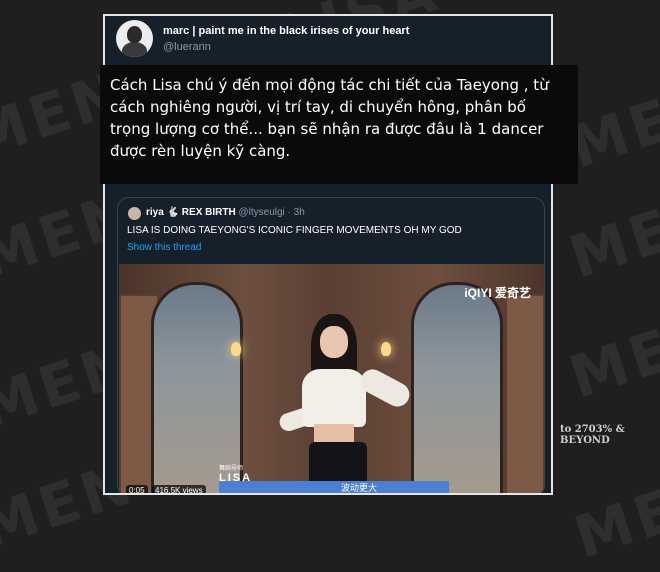  Describe the element at coordinates (134, 213) in the screenshot. I see `quoted-avatar` at that location.